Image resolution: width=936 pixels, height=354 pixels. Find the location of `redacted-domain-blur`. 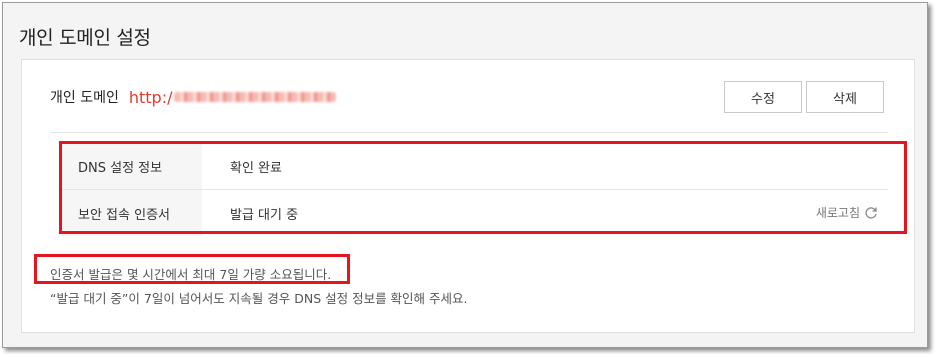

redacted-domain-blur is located at coordinates (255, 97).